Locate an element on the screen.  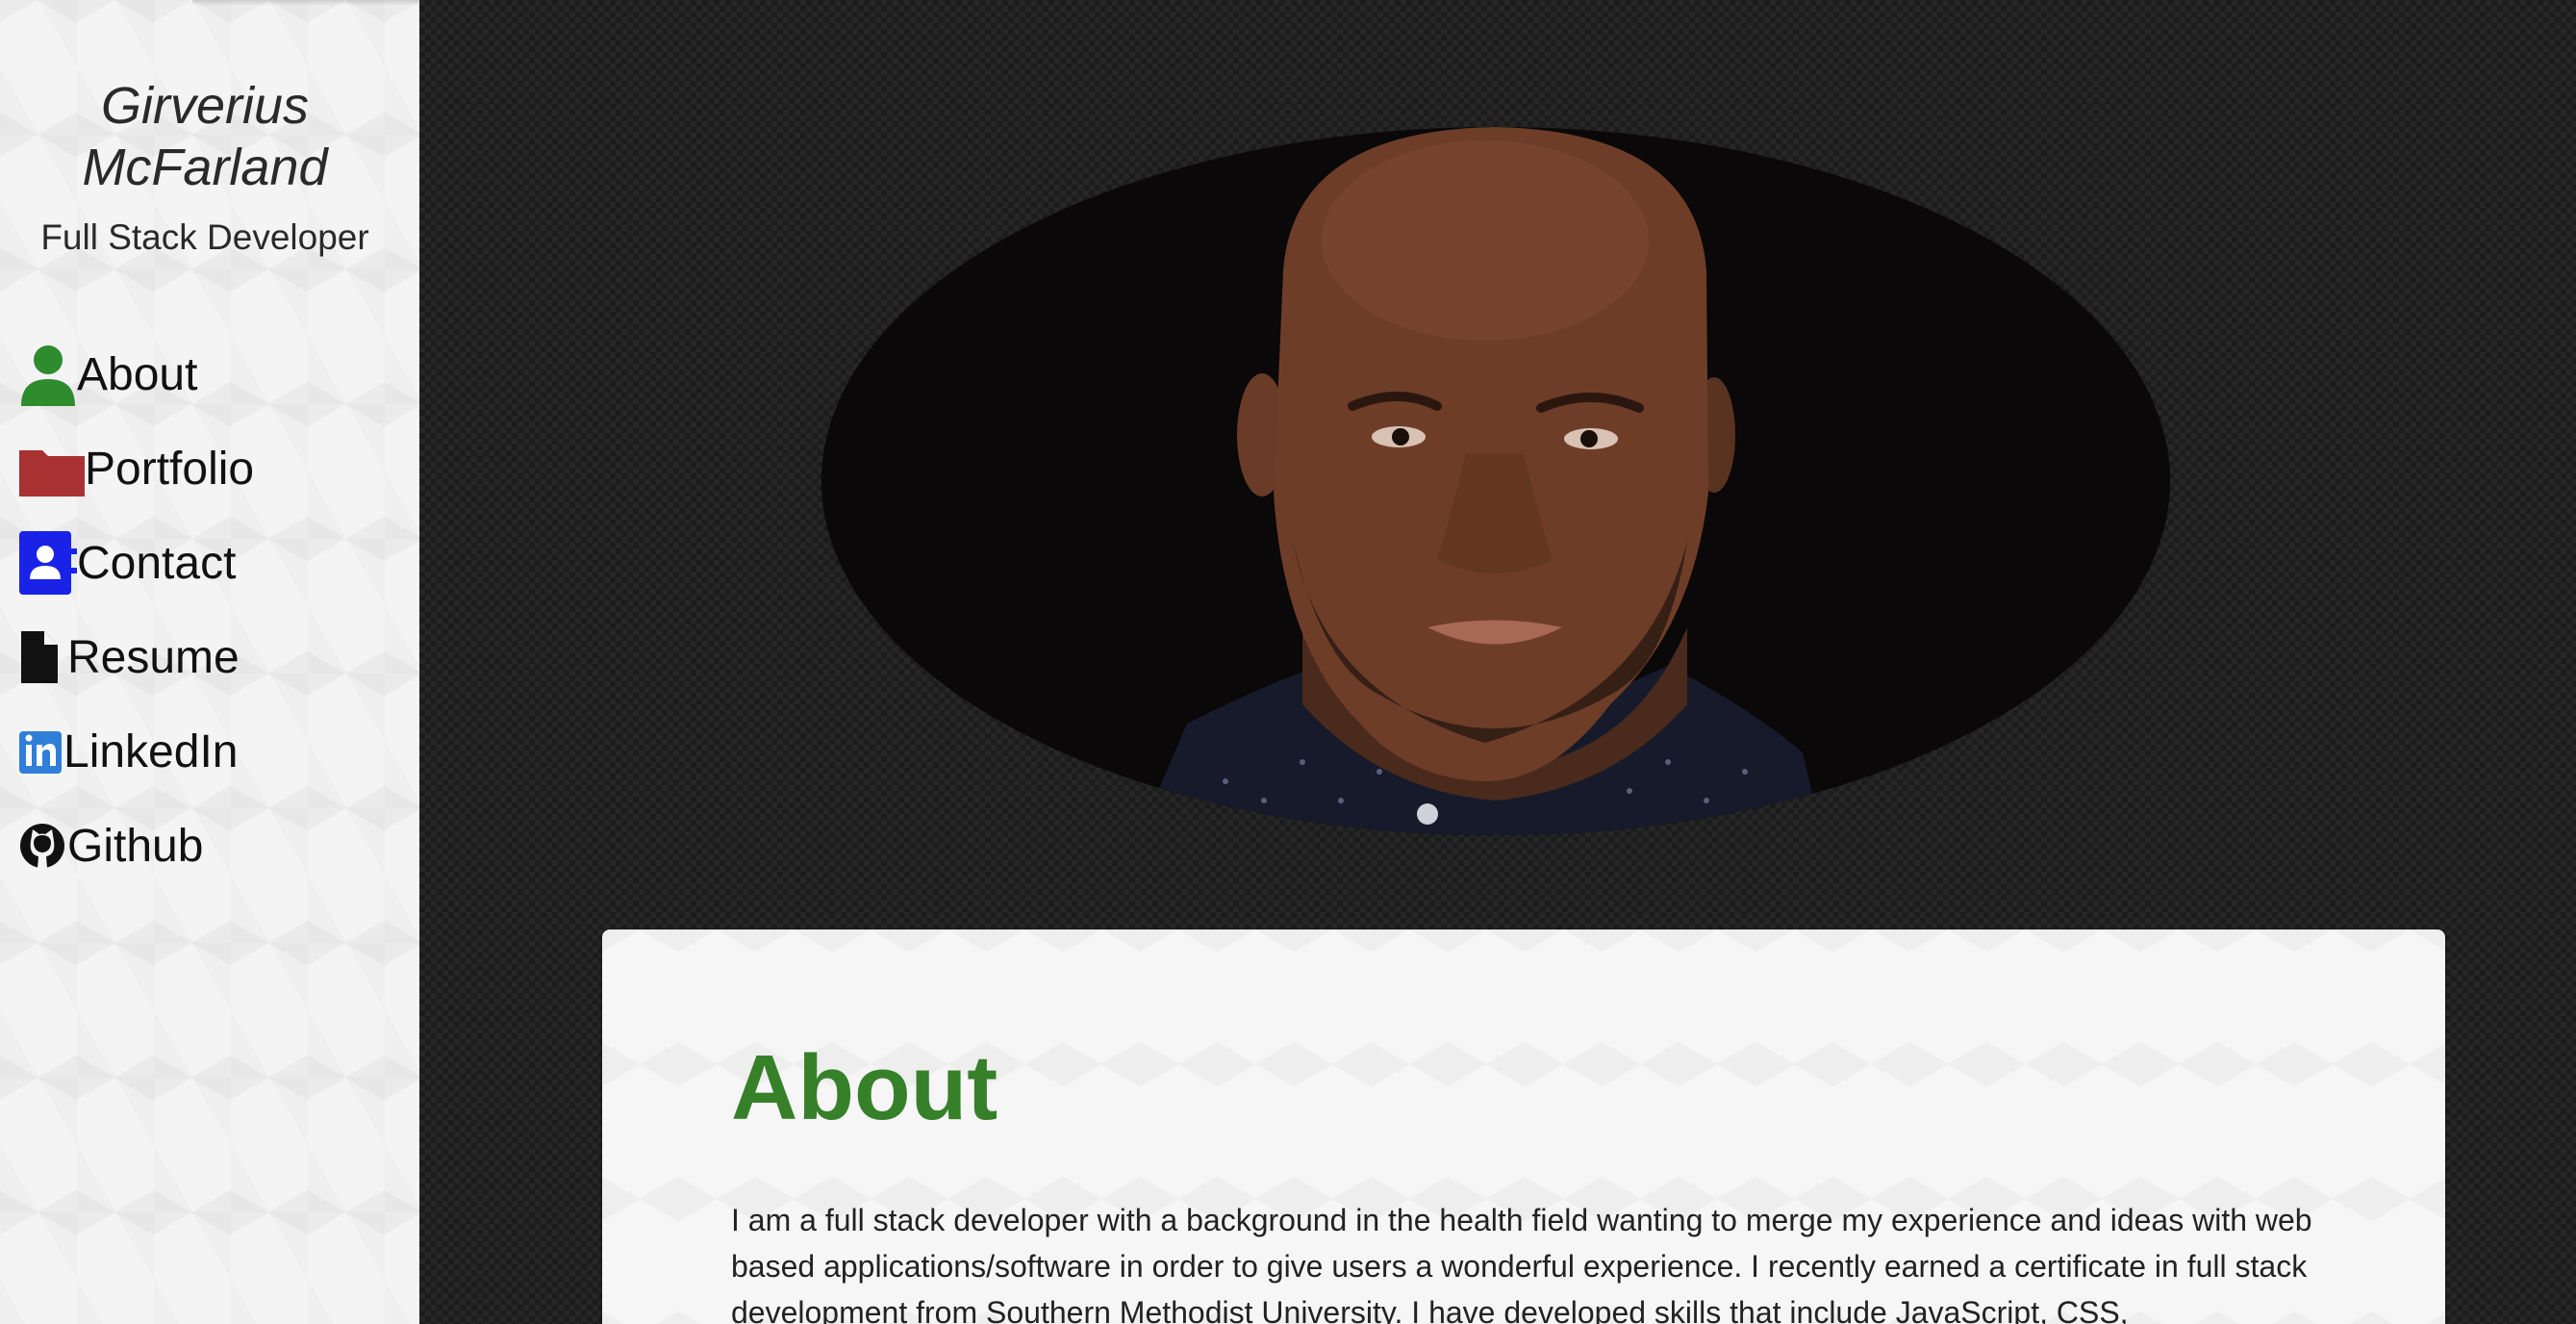
contact-card-icon is located at coordinates (48, 563).